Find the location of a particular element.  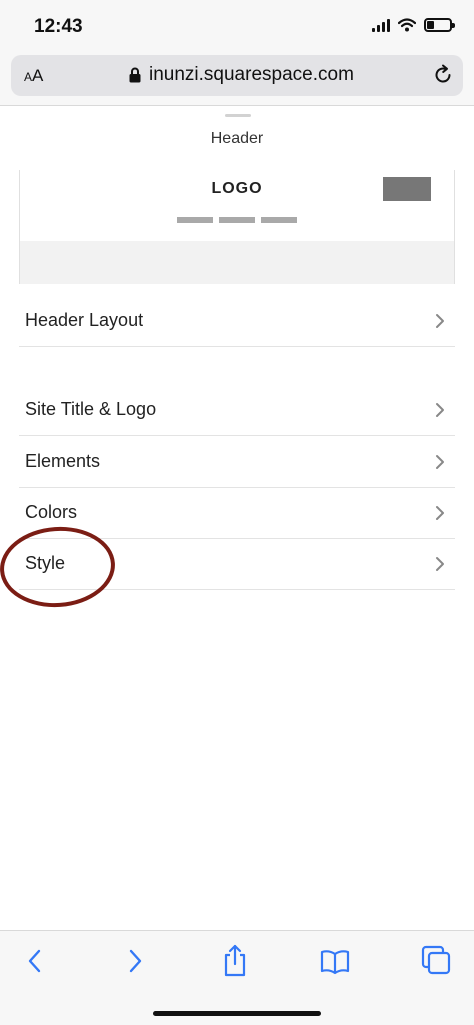

home-indicator is located at coordinates (237, 1013).